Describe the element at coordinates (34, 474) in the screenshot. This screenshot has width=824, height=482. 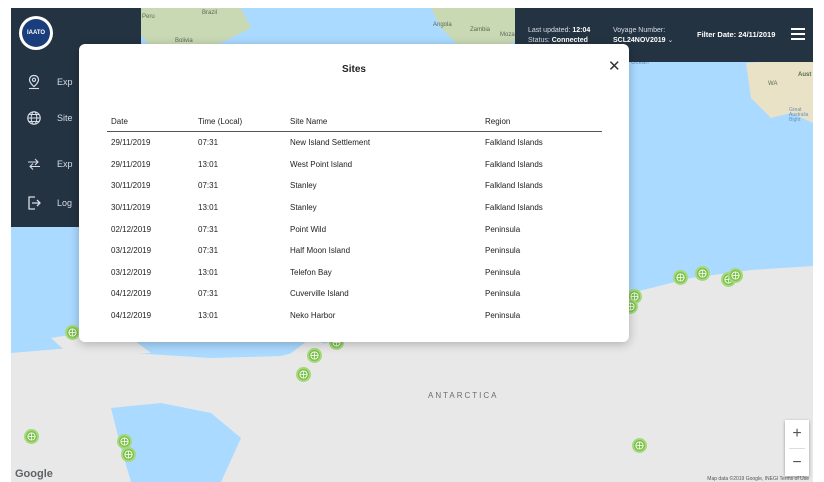
I see `google-logo: Google` at that location.